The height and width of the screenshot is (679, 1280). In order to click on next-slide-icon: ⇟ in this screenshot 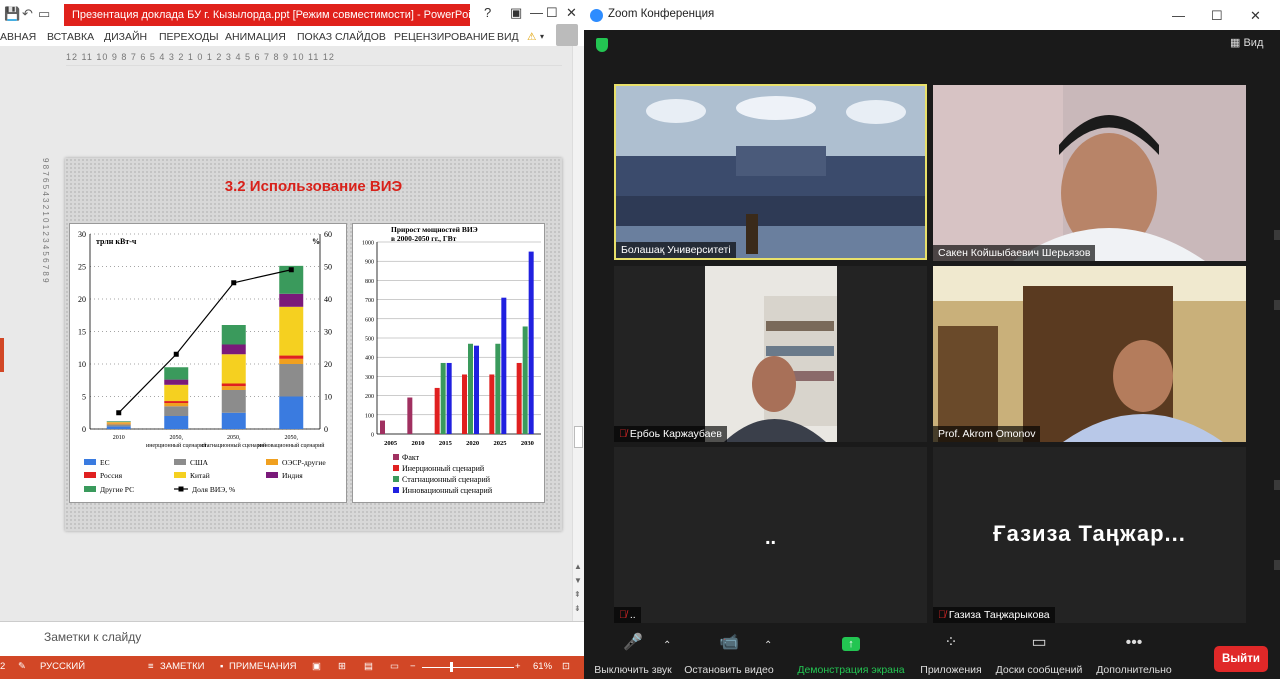, I will do `click(577, 608)`.